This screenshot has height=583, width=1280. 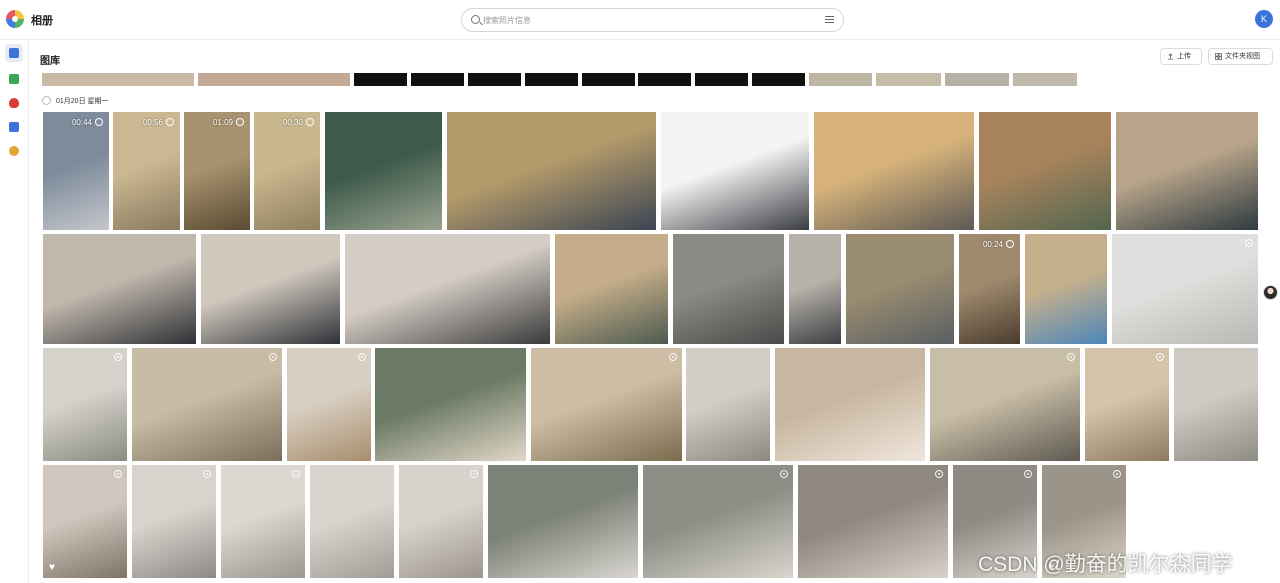 I want to click on upload-icon, so click(x=1170, y=56).